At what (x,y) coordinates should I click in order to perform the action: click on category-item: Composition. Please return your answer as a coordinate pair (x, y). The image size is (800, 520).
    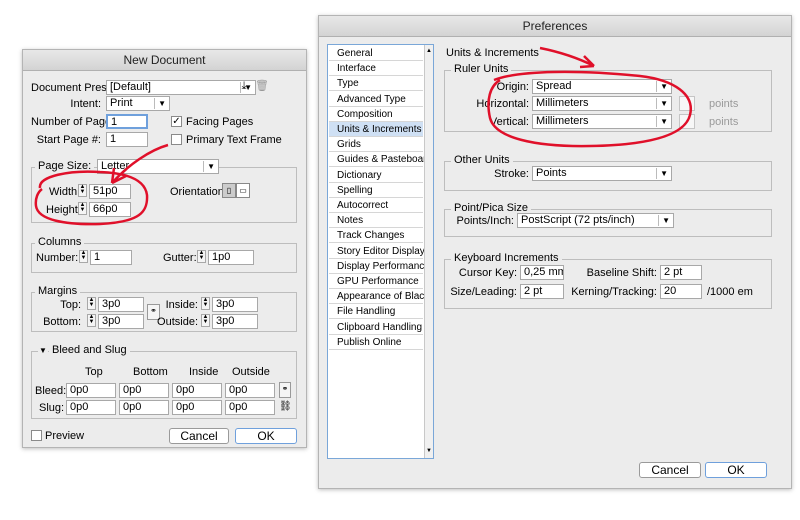
    Looking at the image, I should click on (376, 114).